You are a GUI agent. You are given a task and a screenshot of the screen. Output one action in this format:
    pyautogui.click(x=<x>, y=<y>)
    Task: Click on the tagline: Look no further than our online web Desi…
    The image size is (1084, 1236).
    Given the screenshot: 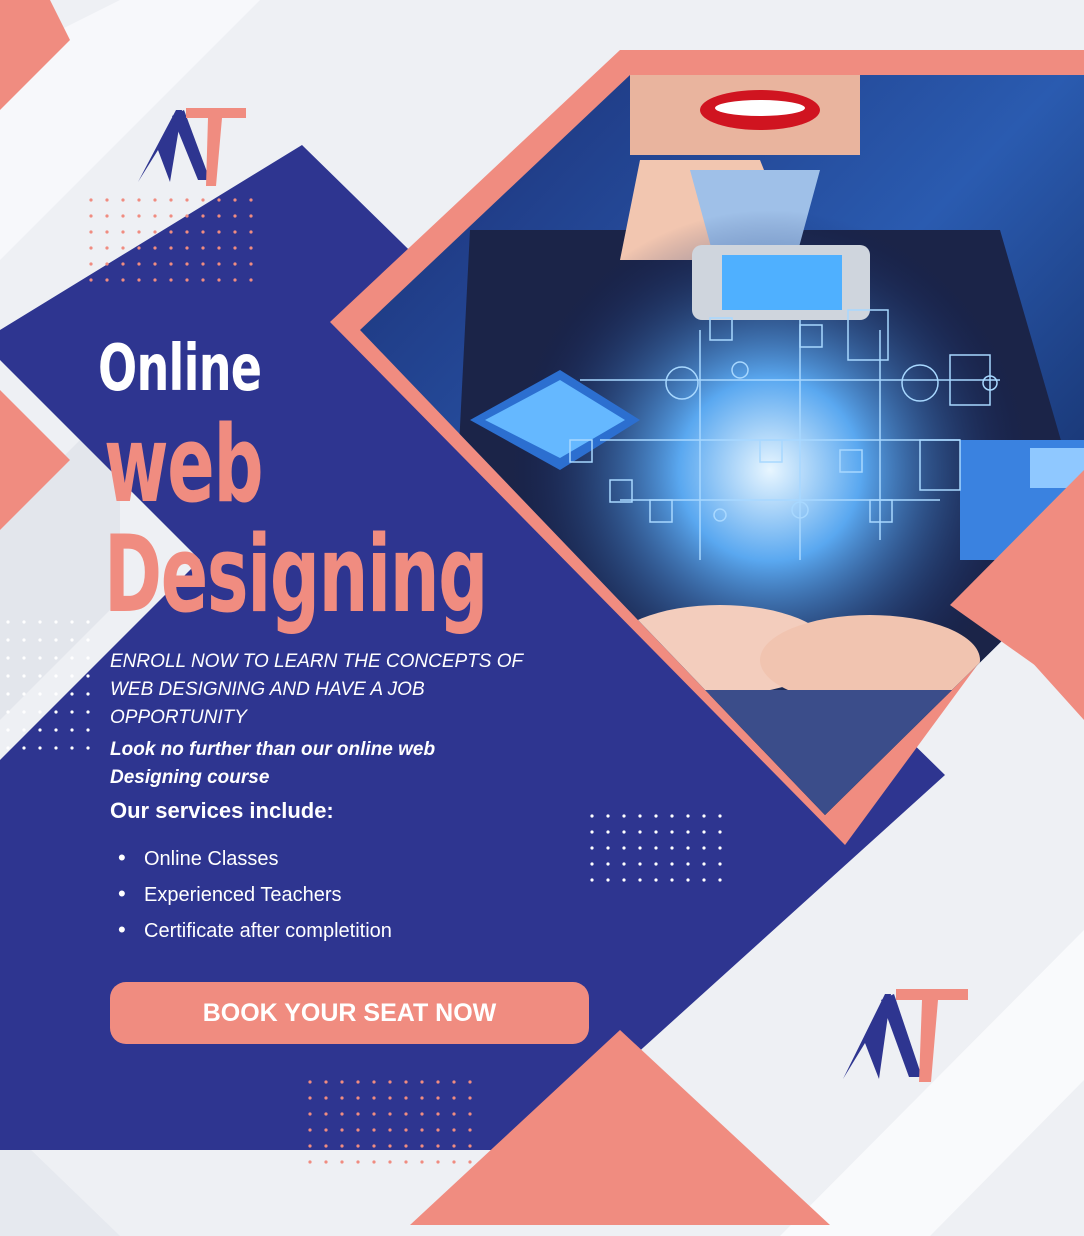 What is the action you would take?
    pyautogui.click(x=273, y=763)
    